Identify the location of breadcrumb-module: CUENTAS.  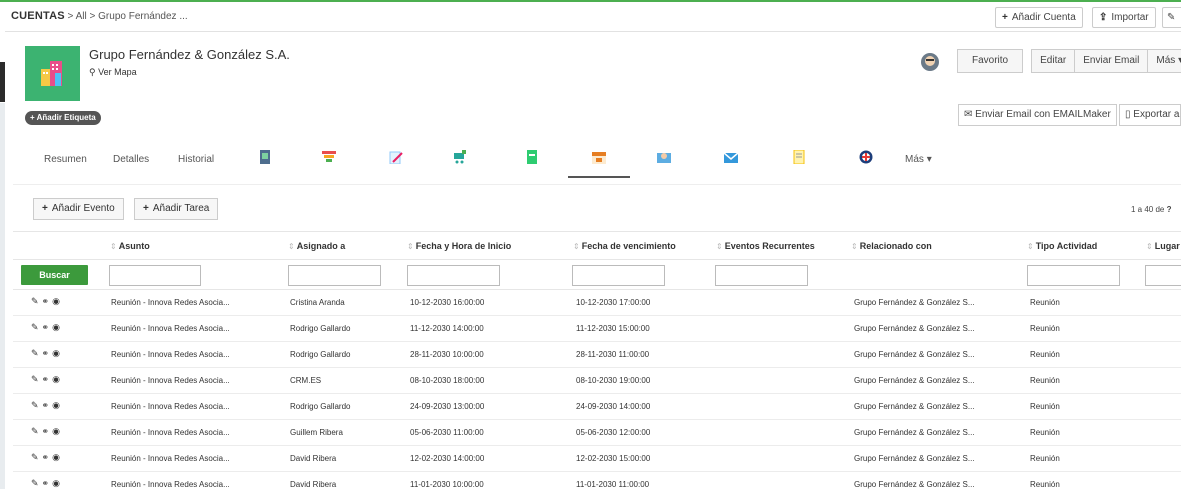
(38, 16).